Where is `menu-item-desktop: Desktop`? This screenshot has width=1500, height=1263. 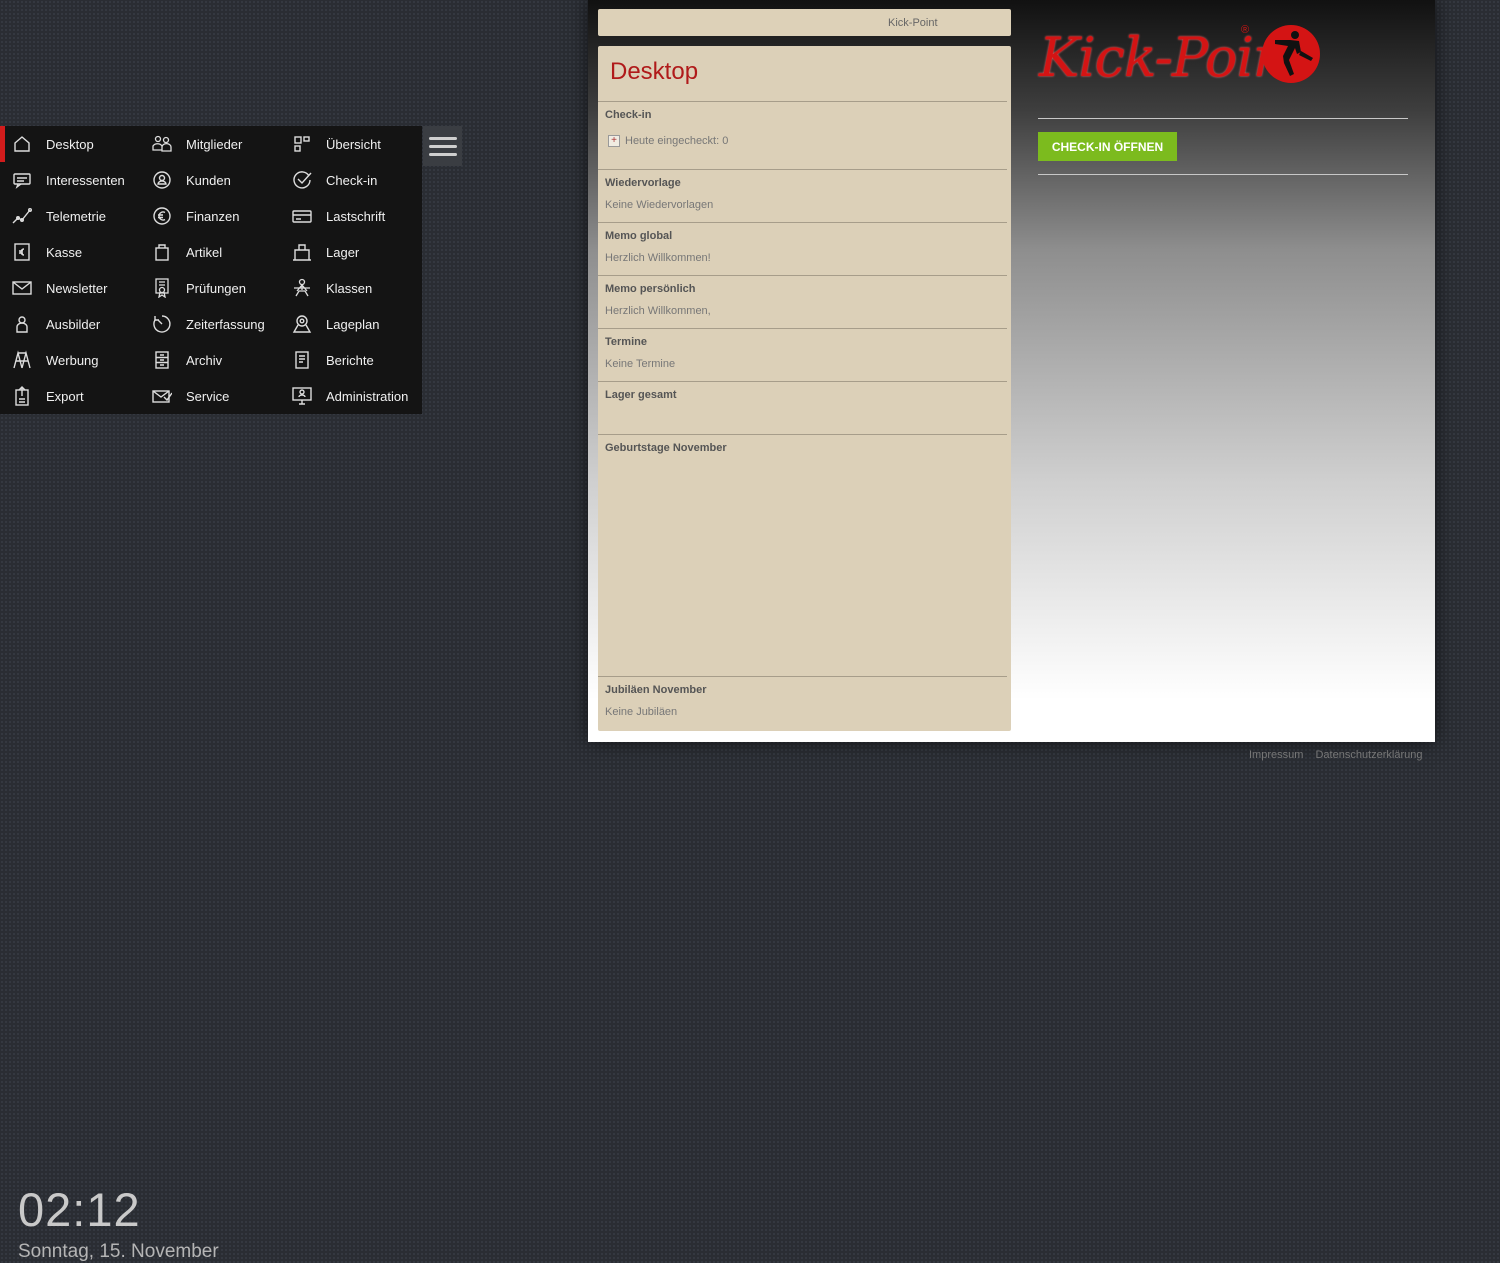 menu-item-desktop: Desktop is located at coordinates (70, 144).